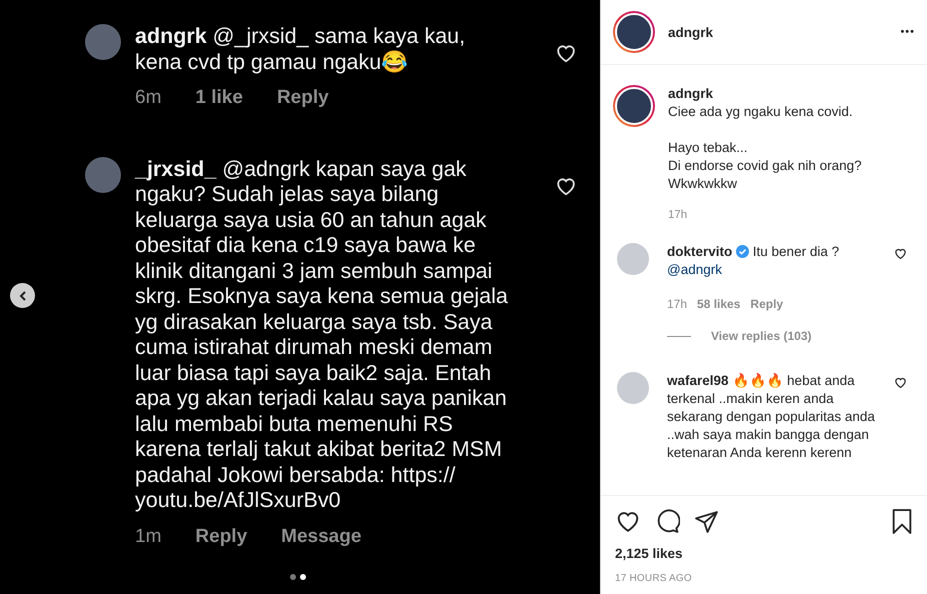  I want to click on comment-time: 1m, so click(148, 536).